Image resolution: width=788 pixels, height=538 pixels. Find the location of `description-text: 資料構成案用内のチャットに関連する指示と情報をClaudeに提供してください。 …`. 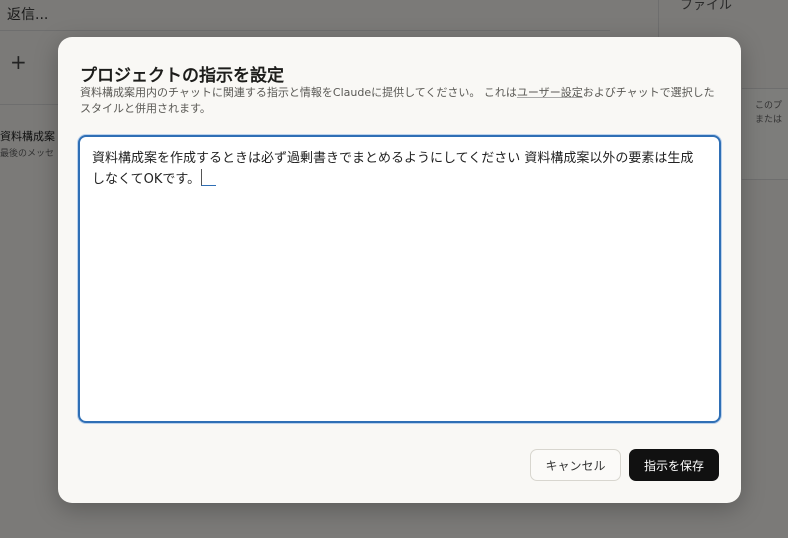

description-text: 資料構成案用内のチャットに関連する指示と情報をClaudeに提供してください。 … is located at coordinates (298, 92).